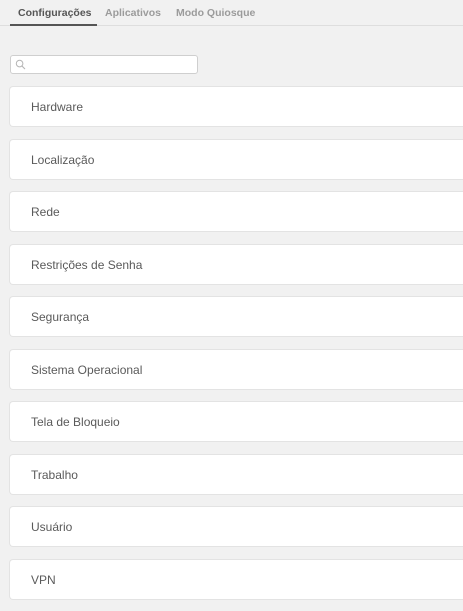 Image resolution: width=463 pixels, height=611 pixels. I want to click on search-input, so click(111, 64).